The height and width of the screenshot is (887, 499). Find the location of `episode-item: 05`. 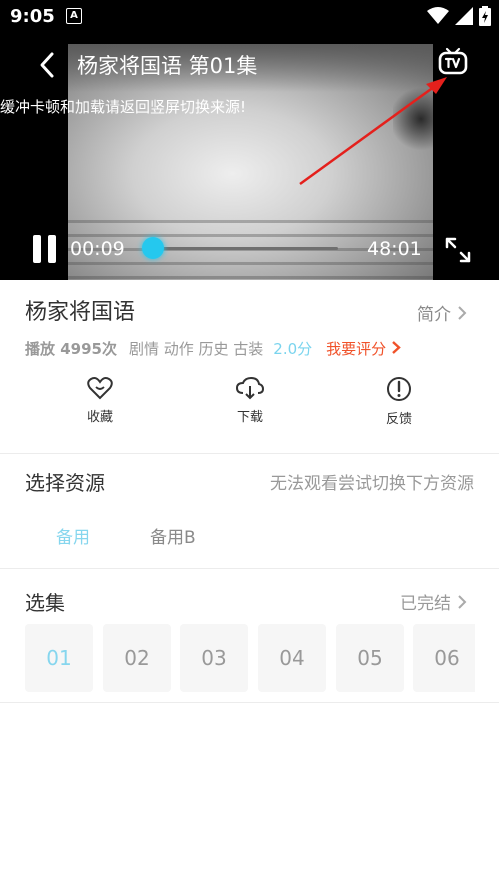

episode-item: 05 is located at coordinates (370, 658).